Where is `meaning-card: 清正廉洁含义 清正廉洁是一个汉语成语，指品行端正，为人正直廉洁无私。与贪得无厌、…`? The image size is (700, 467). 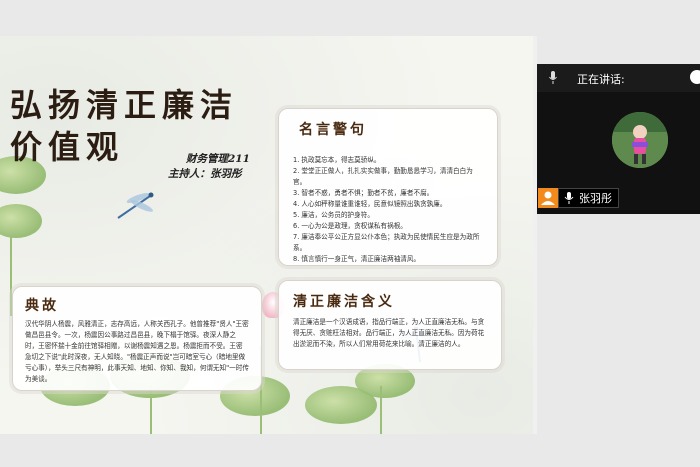
meaning-card: 清正廉洁含义 清正廉洁是一个汉语成语，指品行端正，为人正直廉洁无私。与贪得无厌、… is located at coordinates (390, 325).